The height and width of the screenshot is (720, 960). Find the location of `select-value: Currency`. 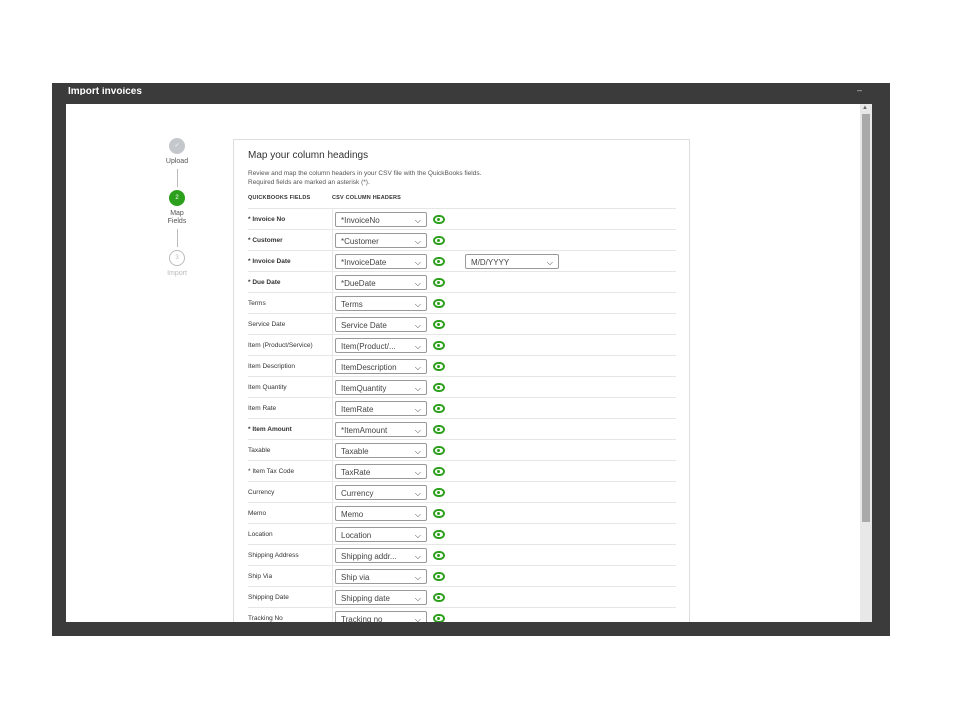

select-value: Currency is located at coordinates (357, 493).